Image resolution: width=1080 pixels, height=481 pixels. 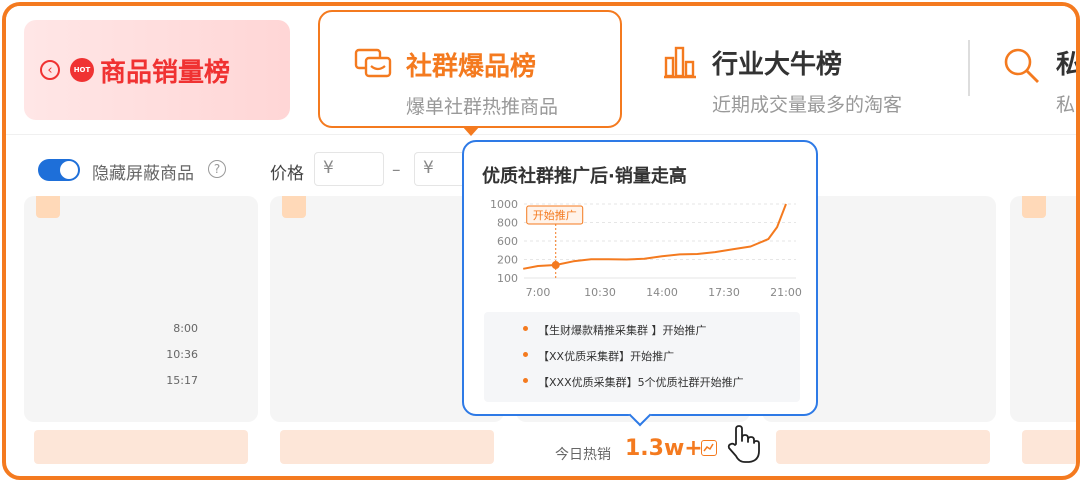 What do you see at coordinates (622, 330) in the screenshot?
I see `event-text: 【生财爆款精推采集群 】开始推广` at bounding box center [622, 330].